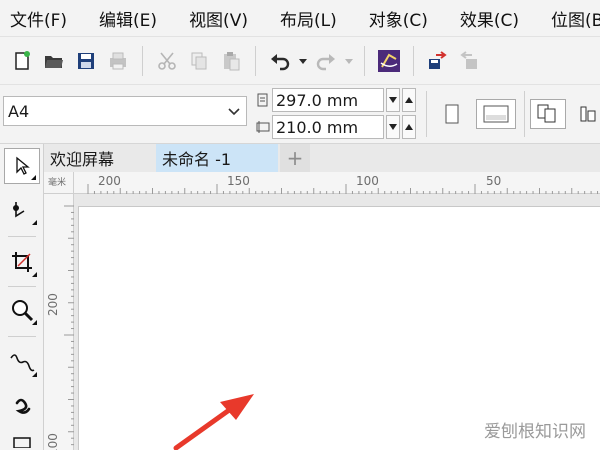  I want to click on portrait-button, so click(452, 114).